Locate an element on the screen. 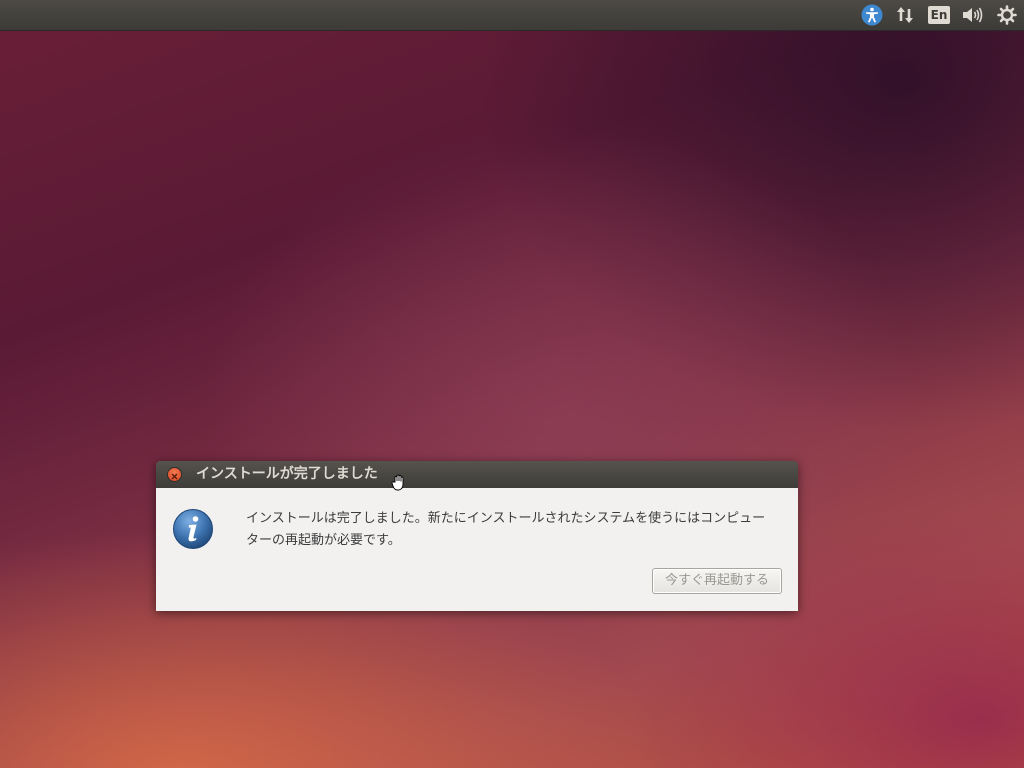 The height and width of the screenshot is (768, 1024). network-icon is located at coordinates (905, 15).